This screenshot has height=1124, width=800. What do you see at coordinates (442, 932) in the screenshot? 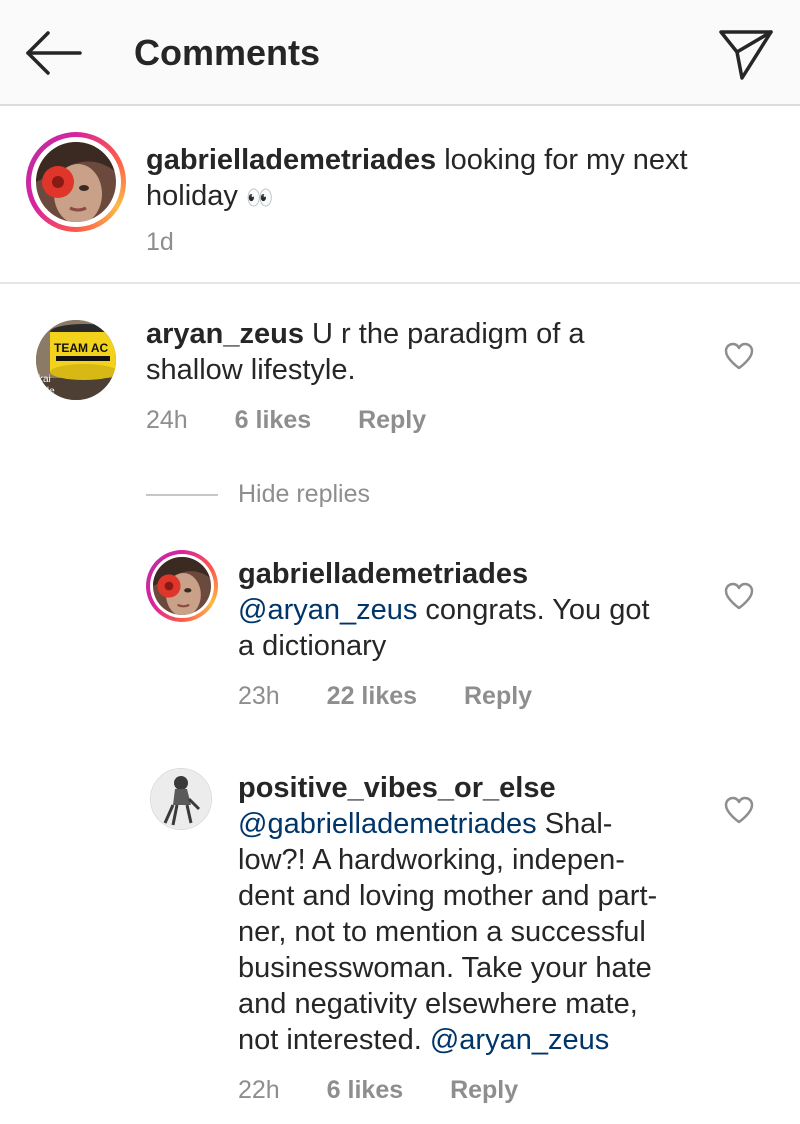
I see `reply-text-line: ner, not to mention a successful` at bounding box center [442, 932].